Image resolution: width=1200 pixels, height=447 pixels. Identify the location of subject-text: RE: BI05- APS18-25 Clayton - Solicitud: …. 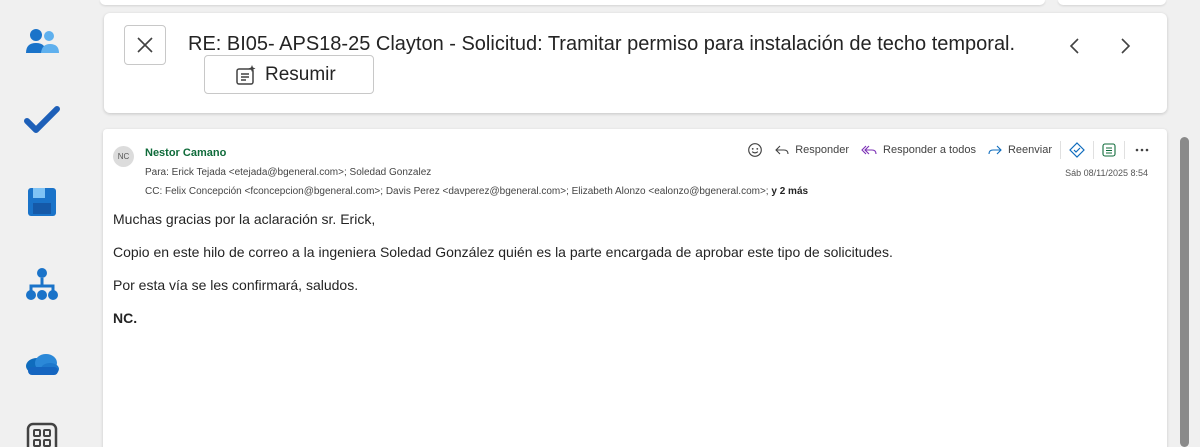
(602, 44).